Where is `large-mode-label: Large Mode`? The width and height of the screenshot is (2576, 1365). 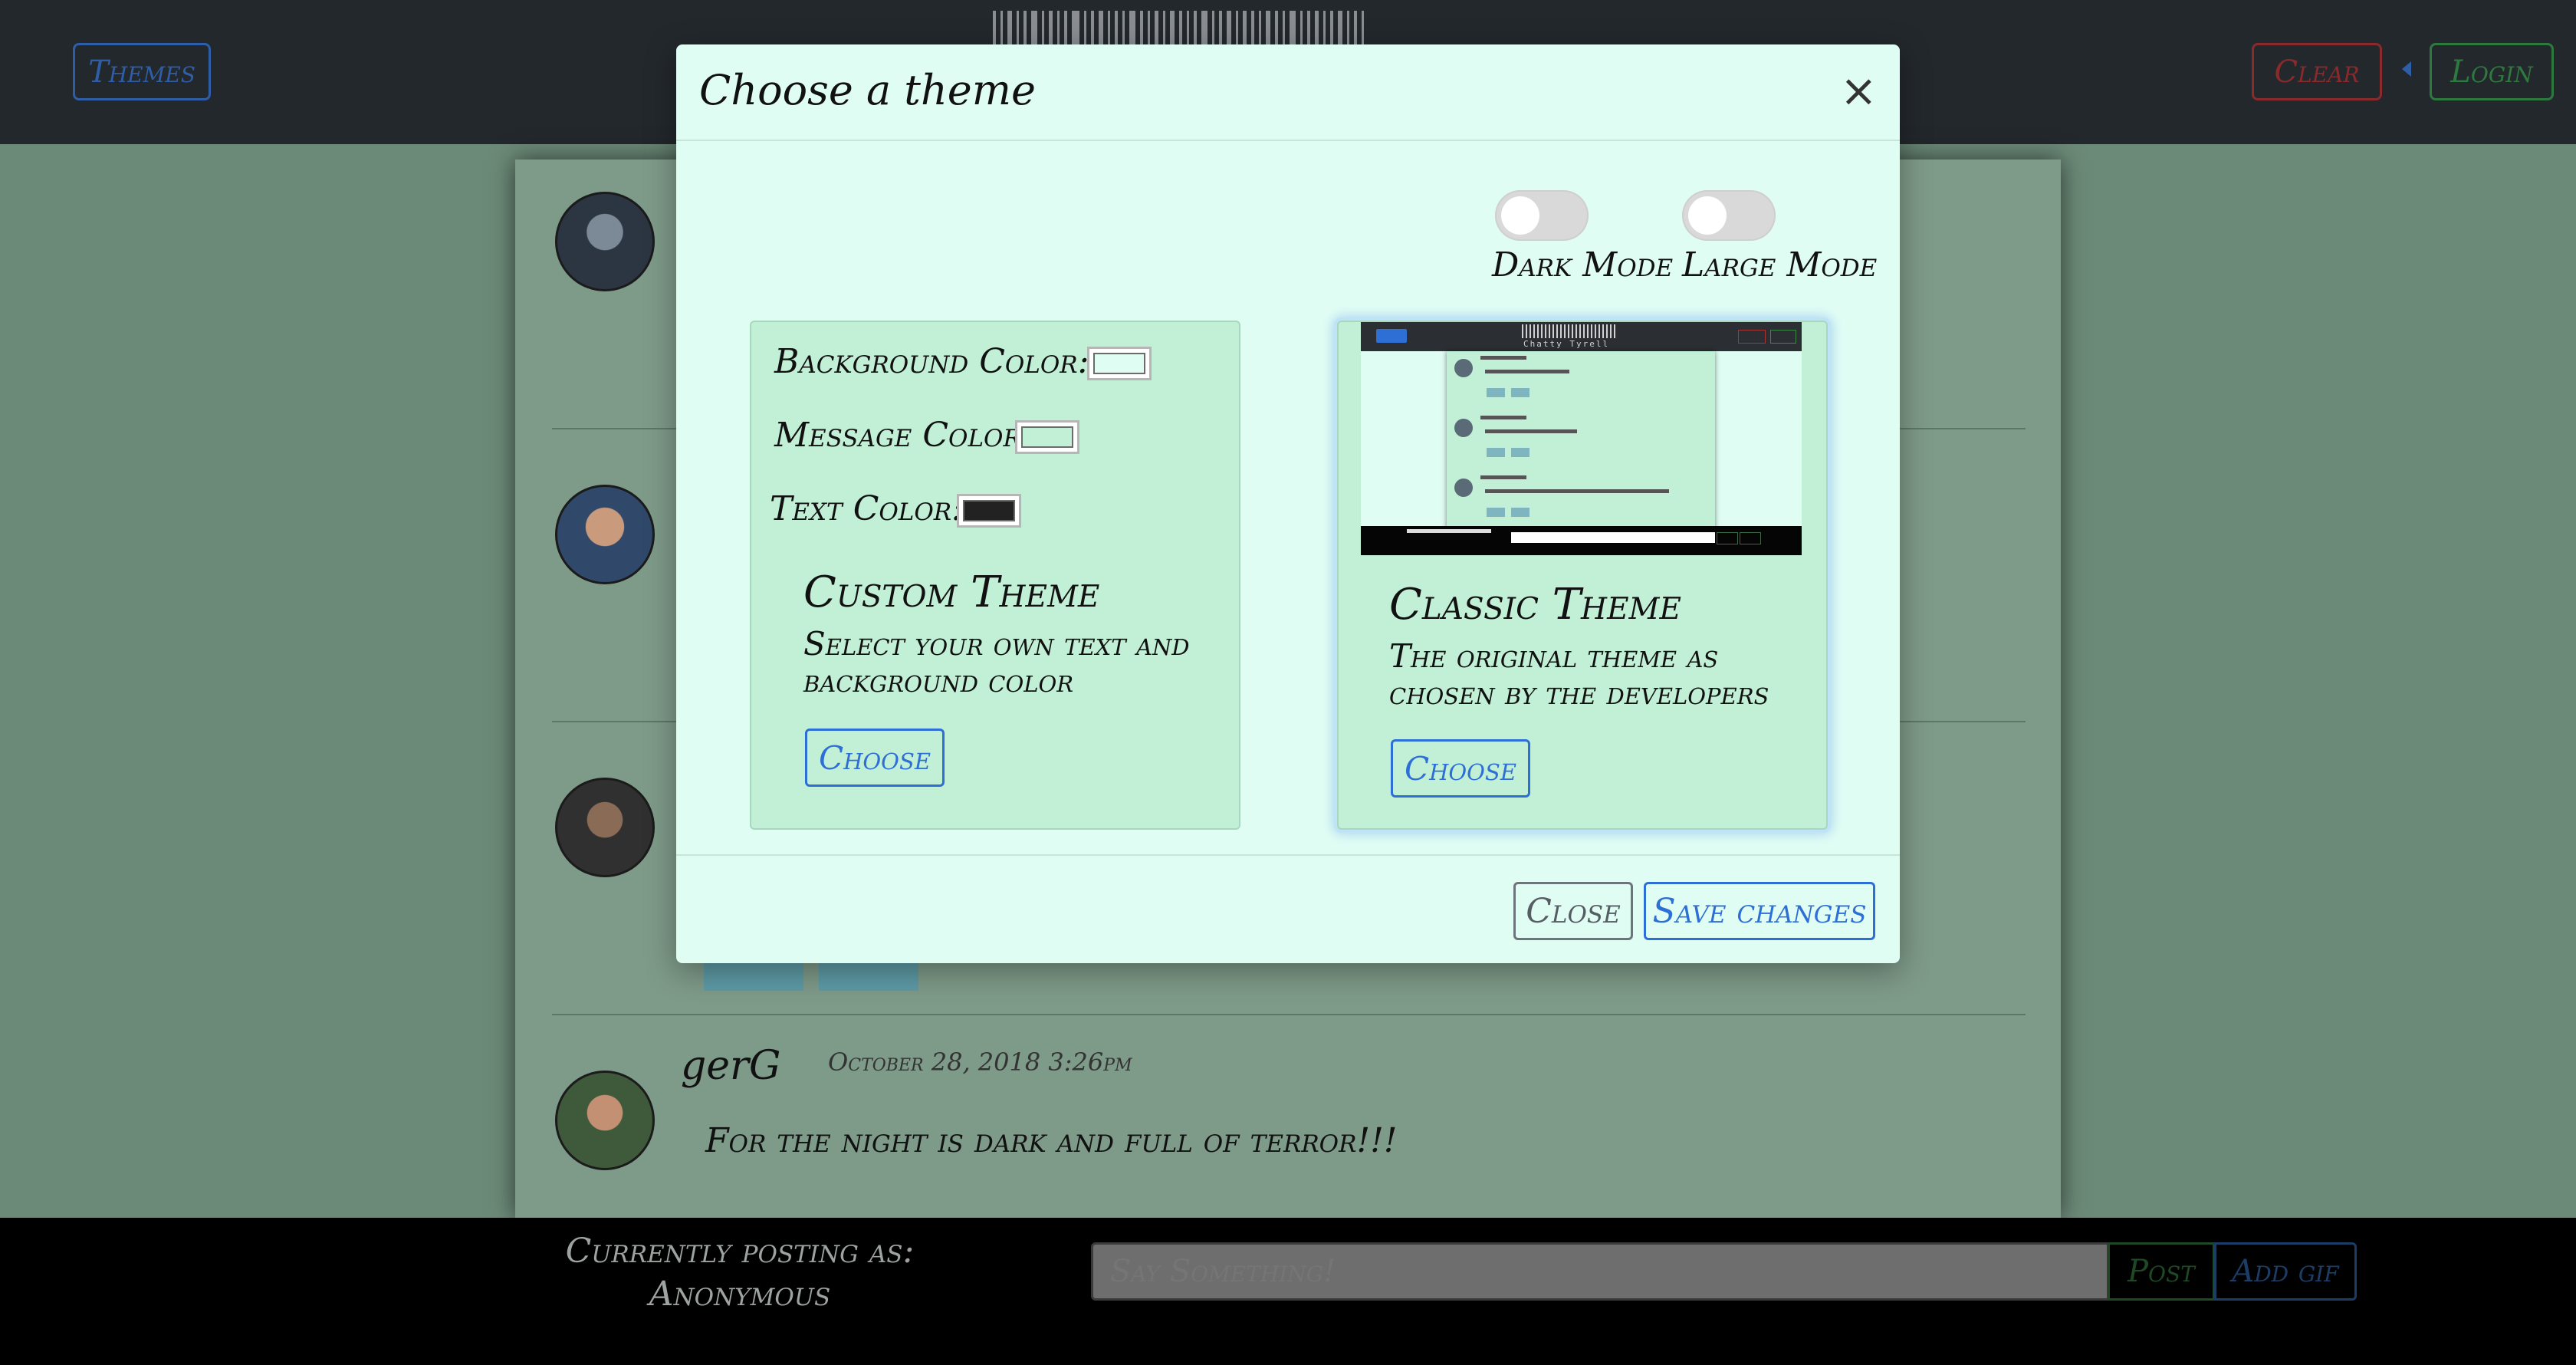 large-mode-label: Large Mode is located at coordinates (1780, 265).